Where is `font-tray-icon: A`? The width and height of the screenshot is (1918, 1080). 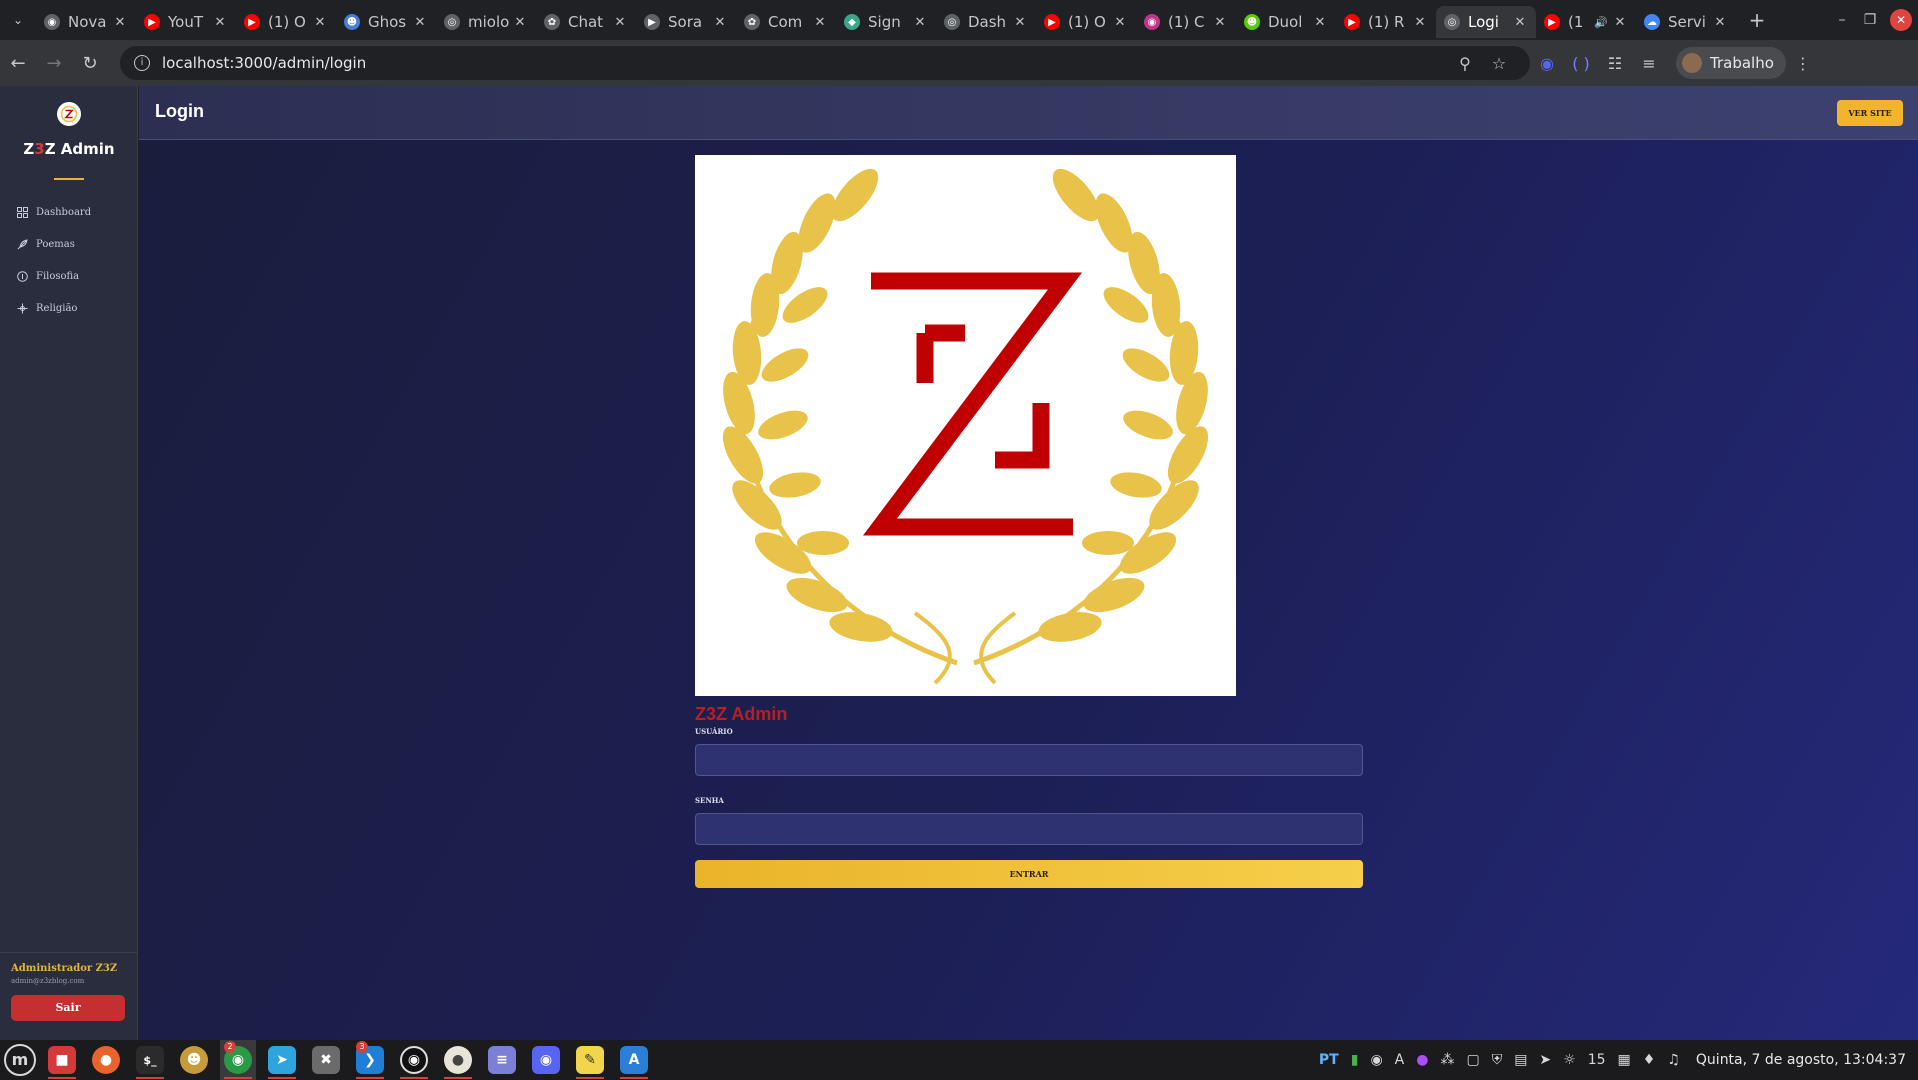
font-tray-icon: A is located at coordinates (1400, 1060).